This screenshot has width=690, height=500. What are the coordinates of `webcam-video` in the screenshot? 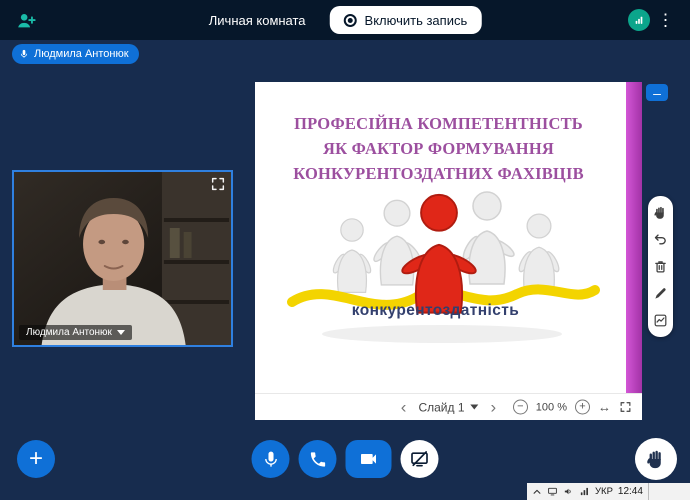 It's located at (122, 258).